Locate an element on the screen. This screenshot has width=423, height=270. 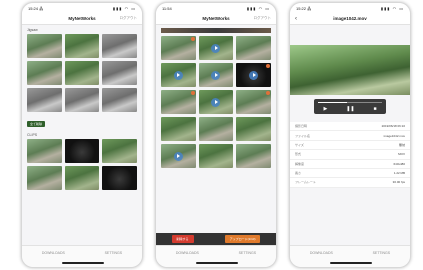
media-grid is located at coordinates (216, 102).